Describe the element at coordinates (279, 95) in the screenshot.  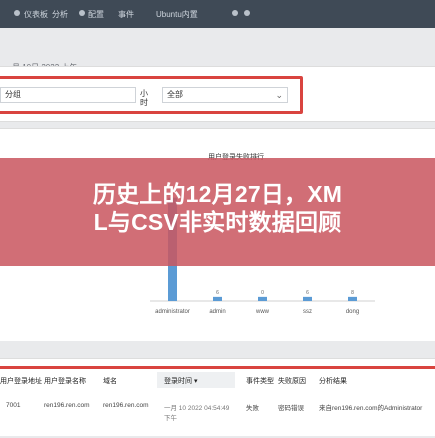
I see `chevron-down-icon: ⌄` at that location.